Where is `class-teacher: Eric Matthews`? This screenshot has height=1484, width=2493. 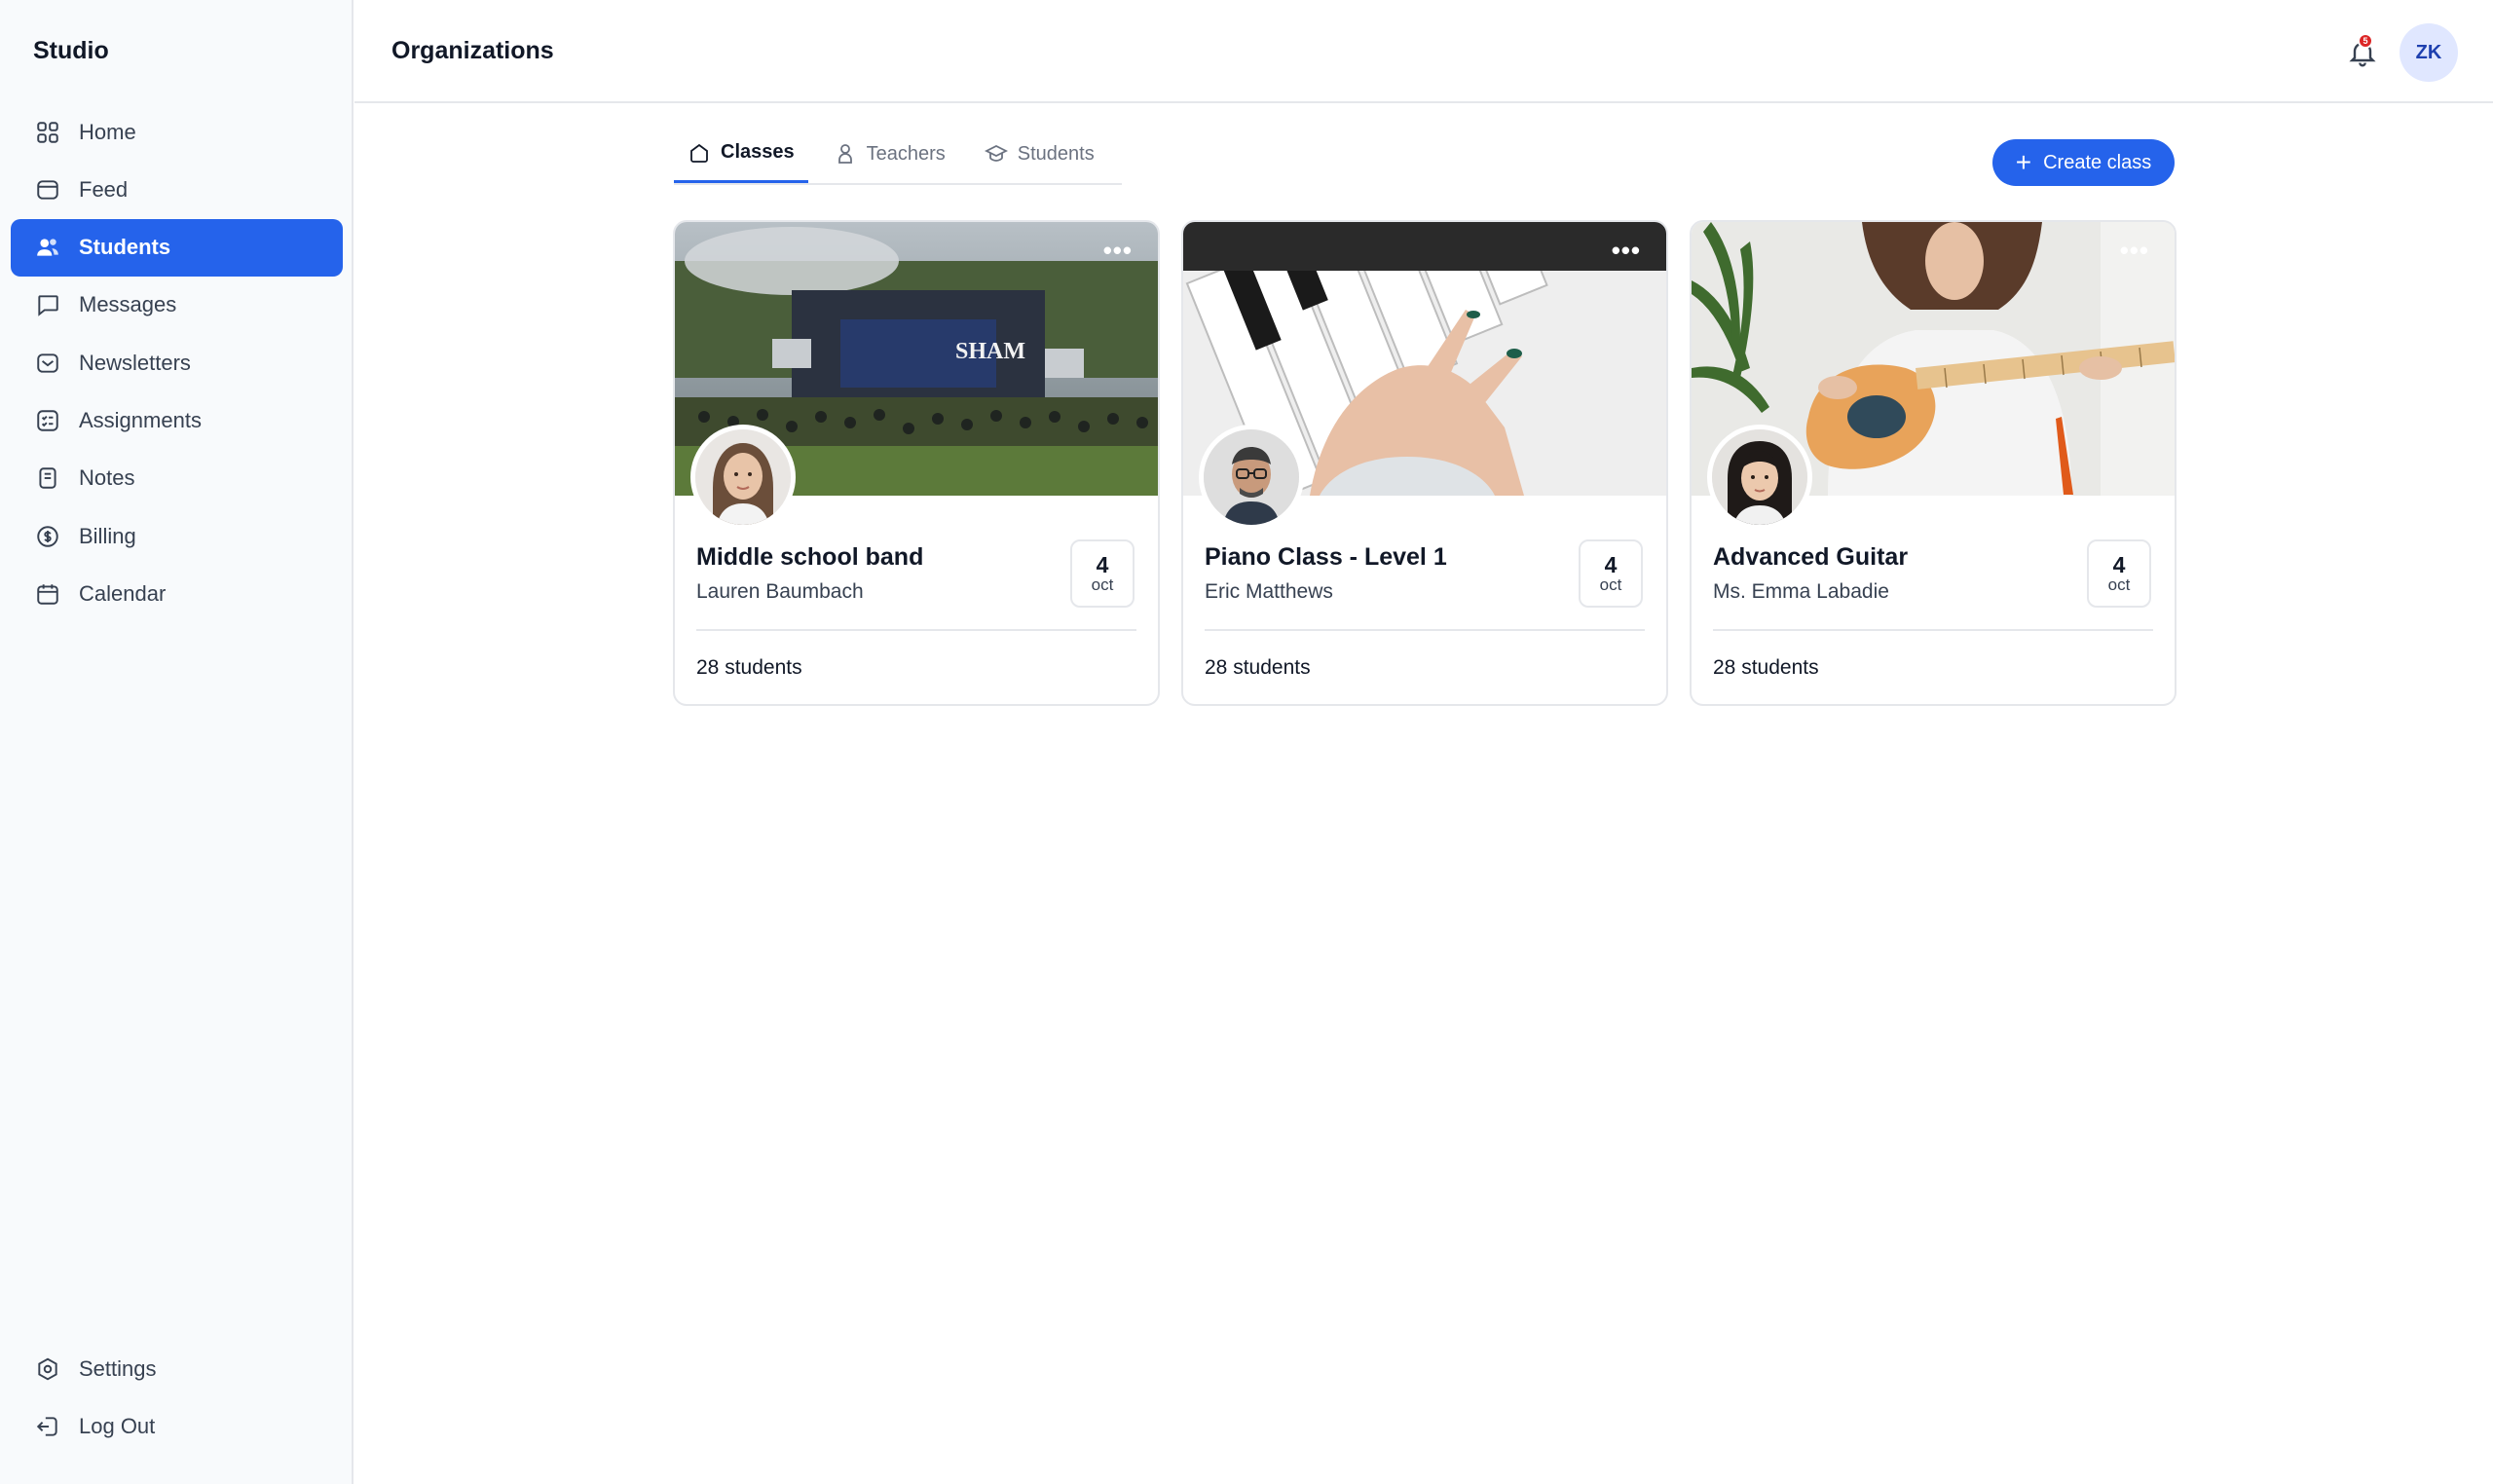 class-teacher: Eric Matthews is located at coordinates (1269, 591).